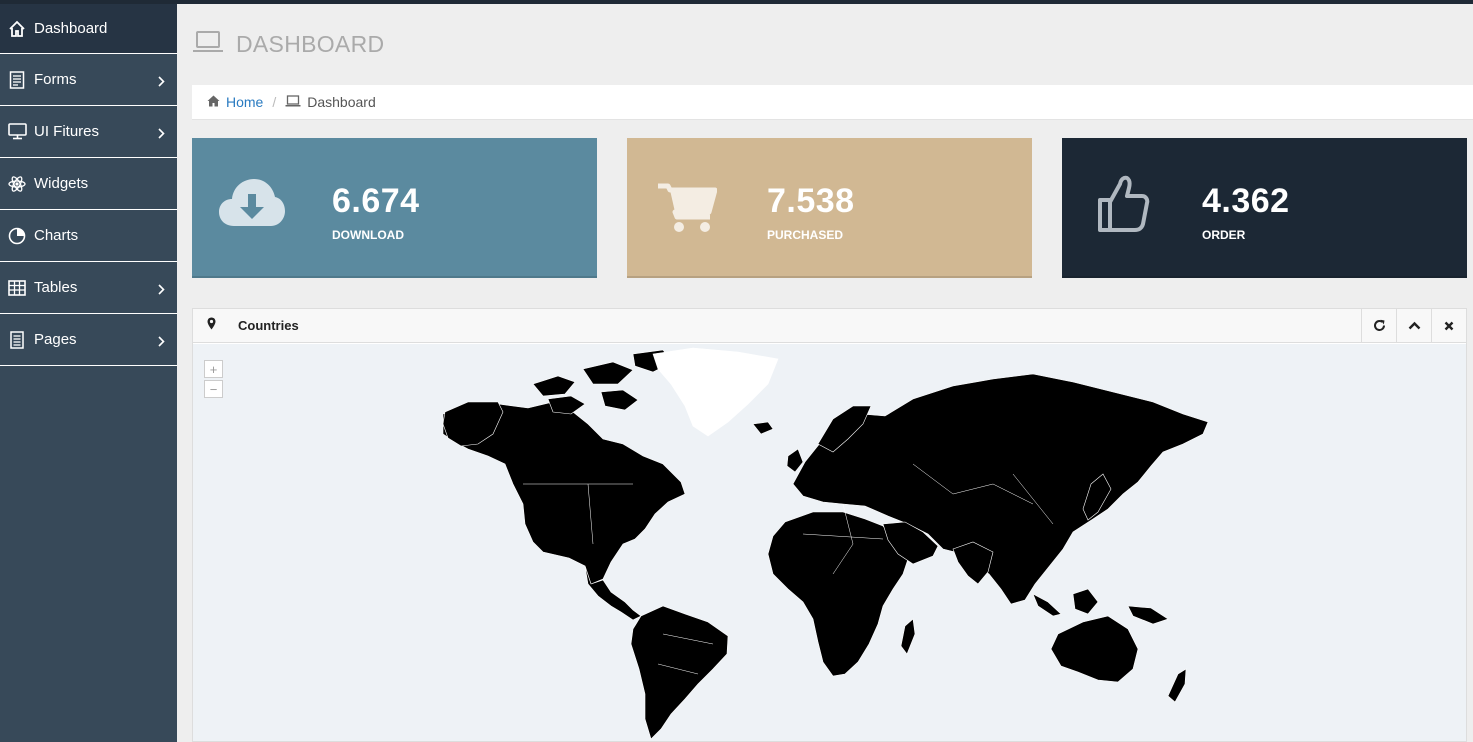 Image resolution: width=1473 pixels, height=742 pixels. I want to click on stat-card-download: 6.674 DOWNLOAD, so click(394, 208).